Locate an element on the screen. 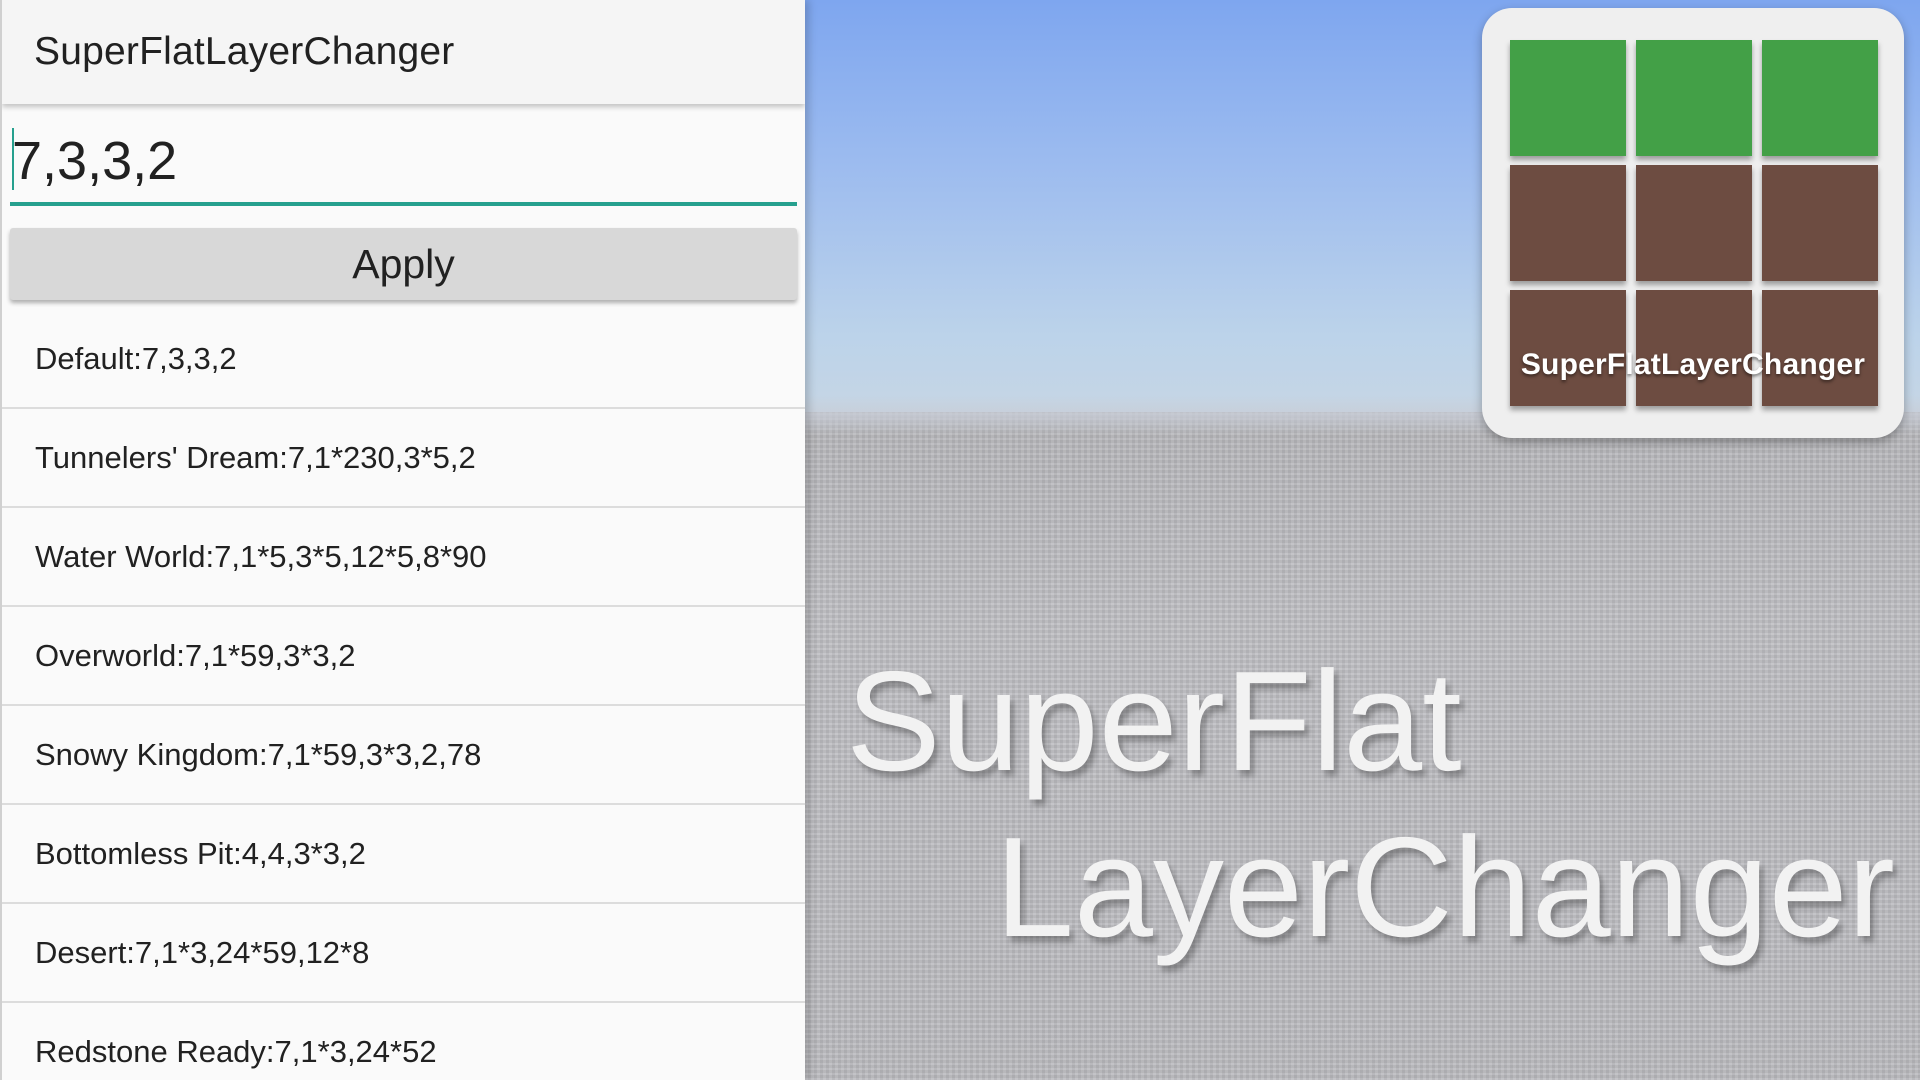 The image size is (1920, 1080). preset-item-redstone-ready: Redstone Ready:7,1*3,24*52 is located at coordinates (403, 1041).